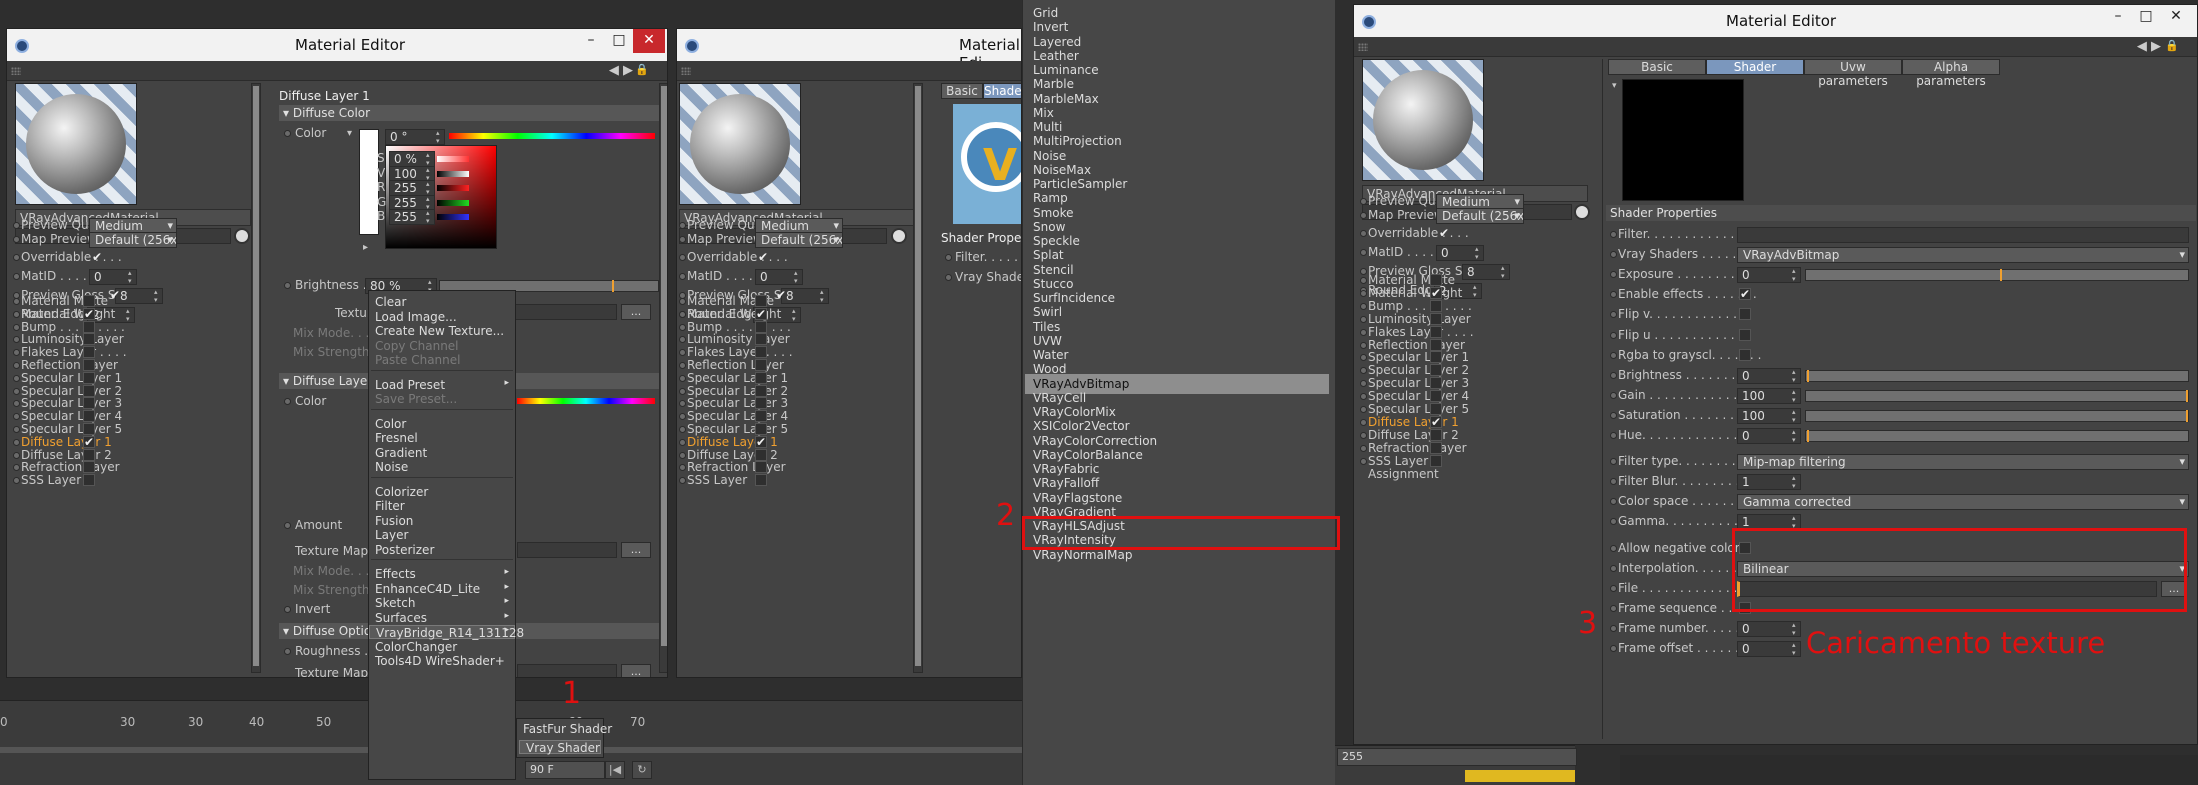  I want to click on matid-field: 0, so click(113, 277).